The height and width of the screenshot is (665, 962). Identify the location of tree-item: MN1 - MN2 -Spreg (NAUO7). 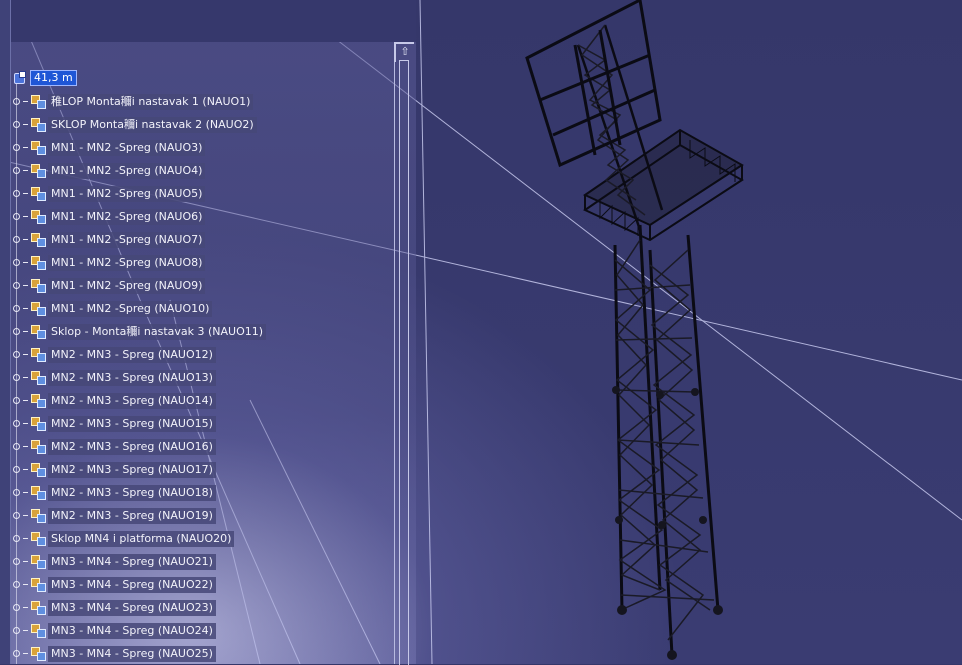
(139, 239).